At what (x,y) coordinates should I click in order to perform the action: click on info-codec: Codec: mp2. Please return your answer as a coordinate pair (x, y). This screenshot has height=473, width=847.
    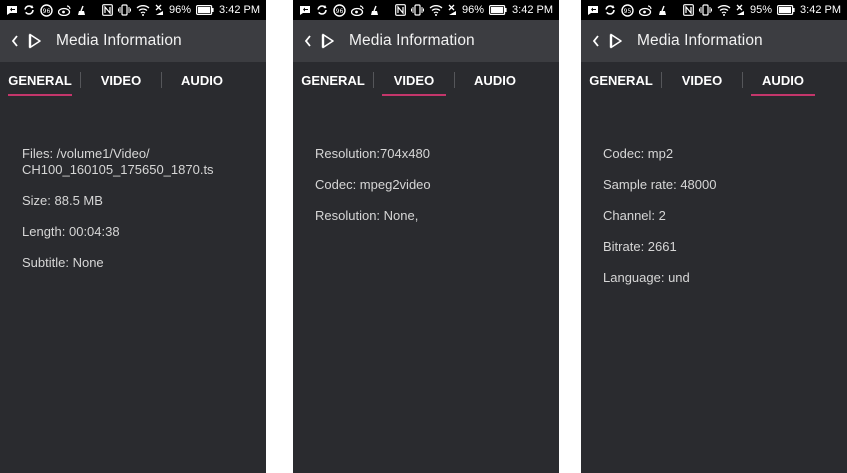
    Looking at the image, I should click on (638, 153).